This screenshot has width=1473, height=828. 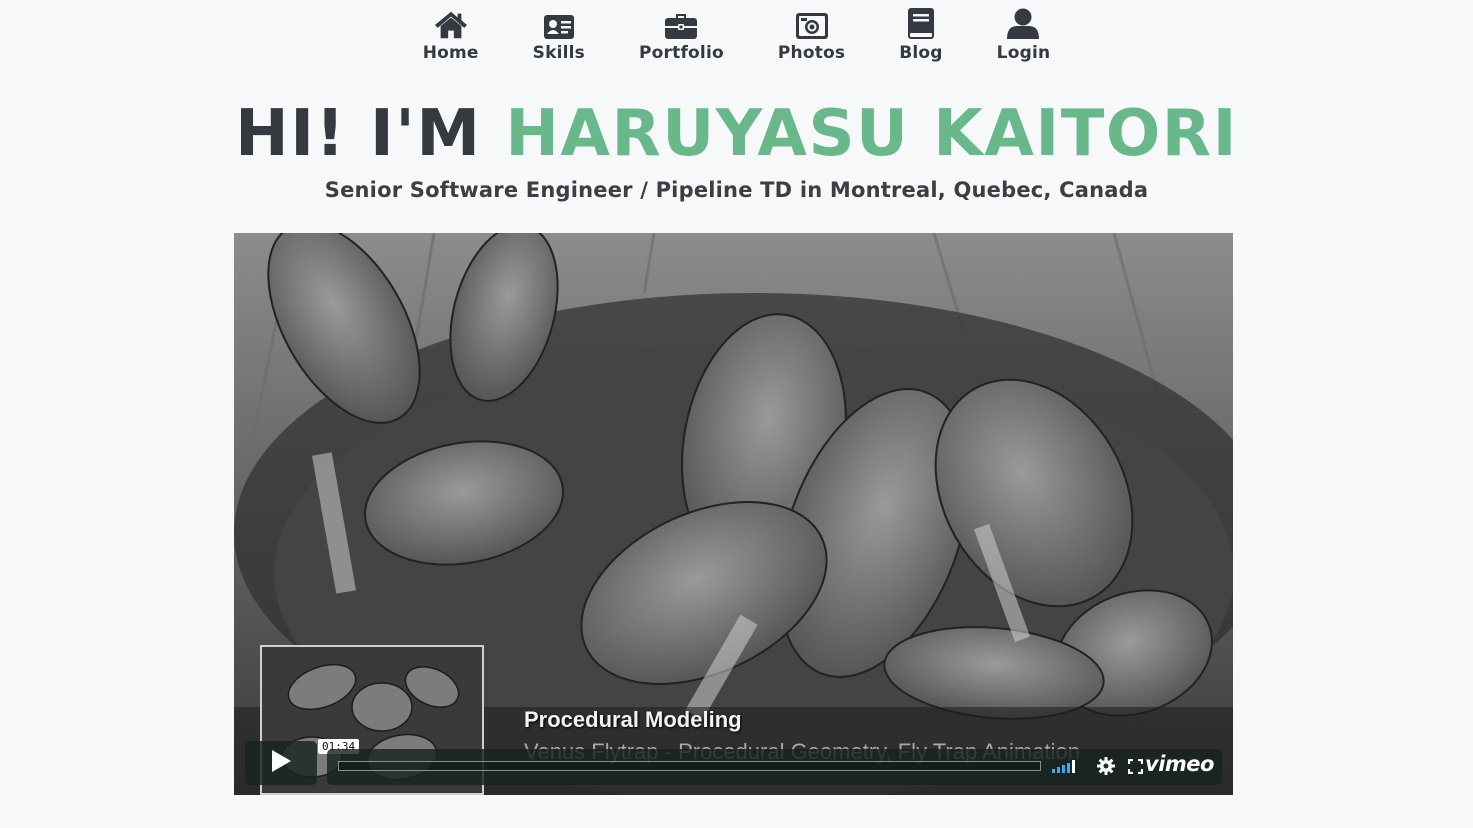 What do you see at coordinates (681, 23) in the screenshot?
I see `briefcase-icon` at bounding box center [681, 23].